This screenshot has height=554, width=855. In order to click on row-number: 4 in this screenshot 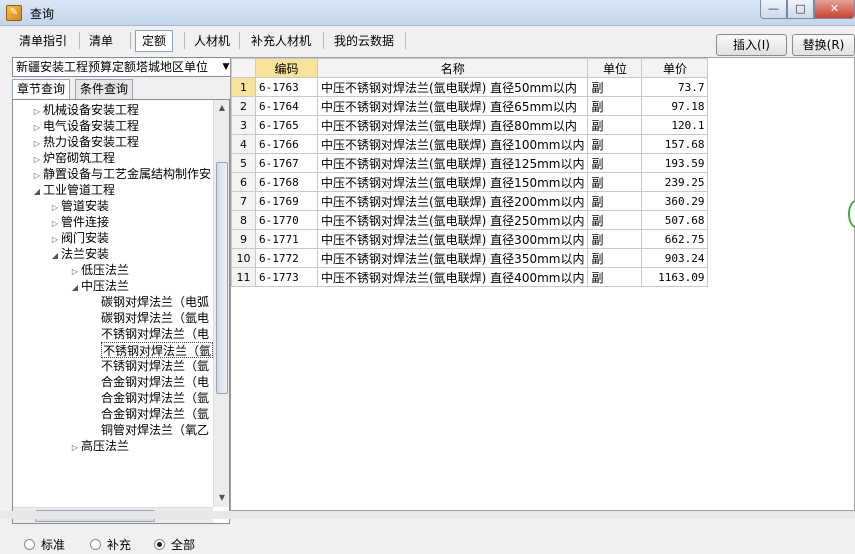, I will do `click(243, 144)`.